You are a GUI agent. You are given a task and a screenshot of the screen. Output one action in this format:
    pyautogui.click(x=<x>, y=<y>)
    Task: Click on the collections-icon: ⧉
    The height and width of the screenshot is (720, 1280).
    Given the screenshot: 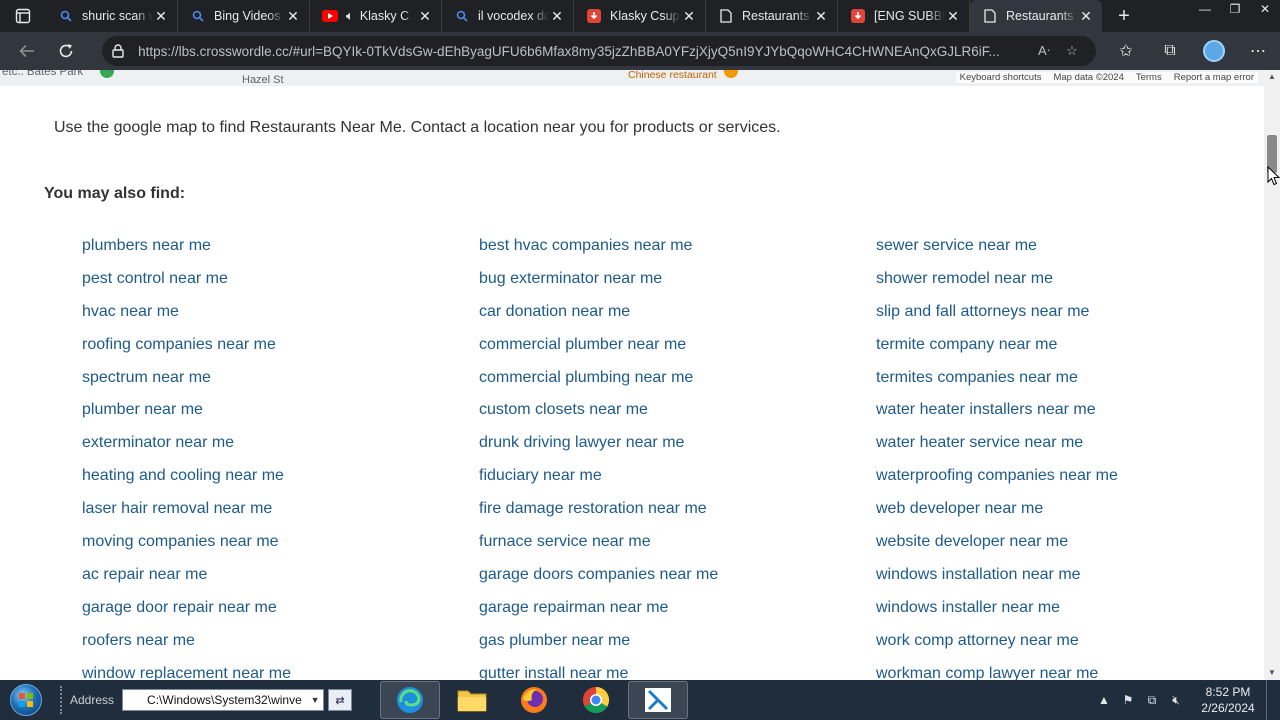 What is the action you would take?
    pyautogui.click(x=1170, y=51)
    